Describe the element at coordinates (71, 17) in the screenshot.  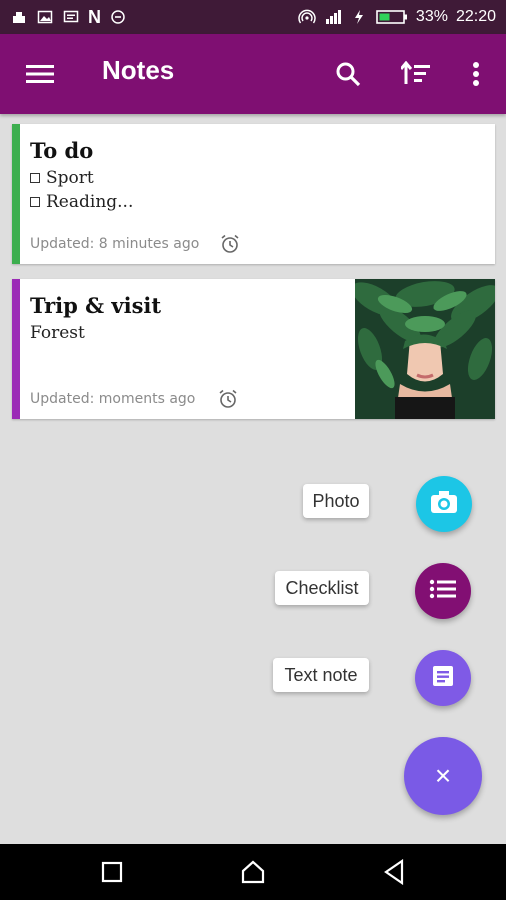
I see `message-icon` at that location.